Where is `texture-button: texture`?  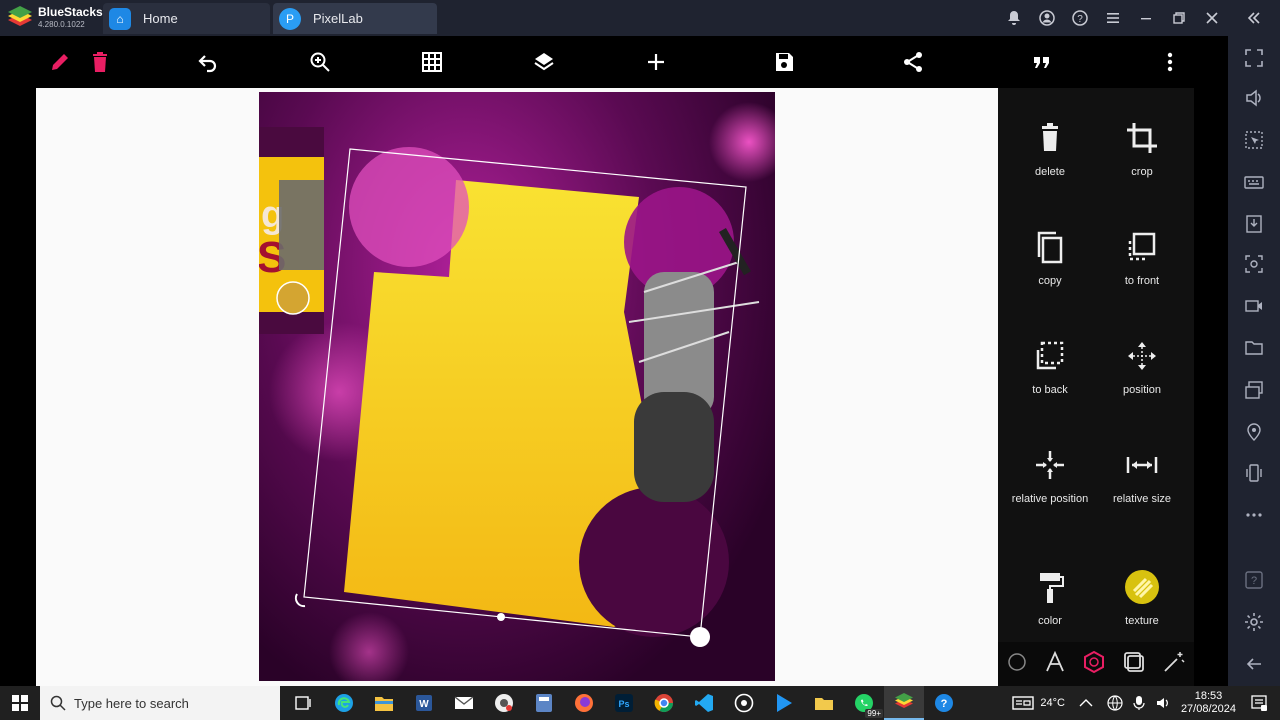
texture-button: texture is located at coordinates (1142, 597).